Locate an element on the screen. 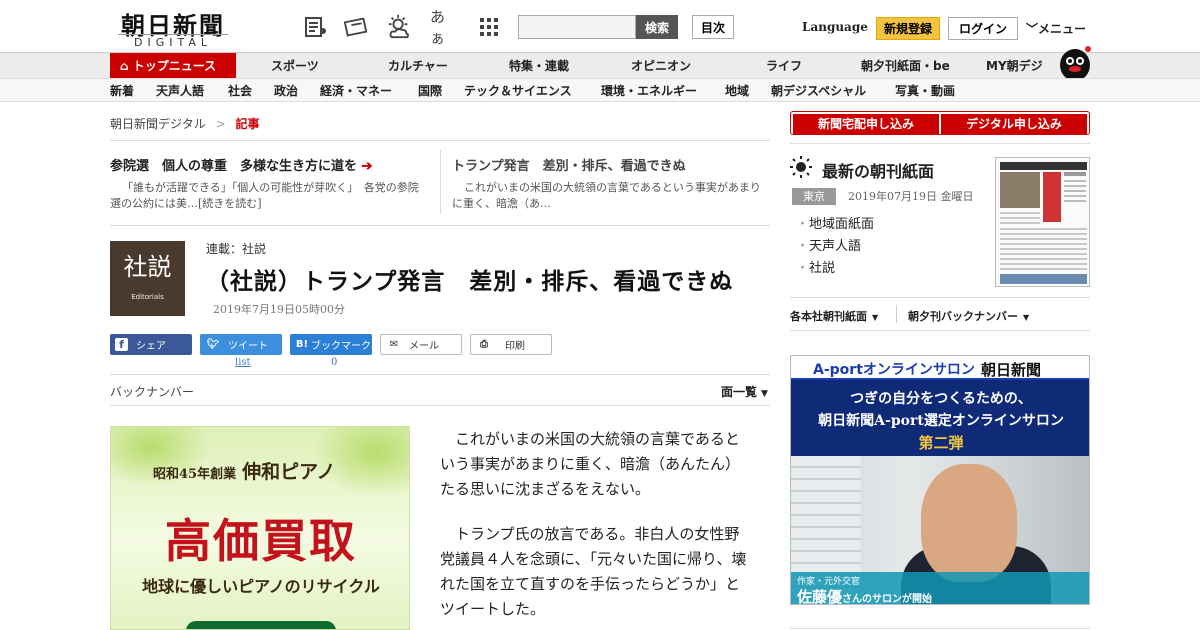 The width and height of the screenshot is (1200, 630). ad-founded: 昭和45年創業 伸和ピアノ is located at coordinates (244, 472).